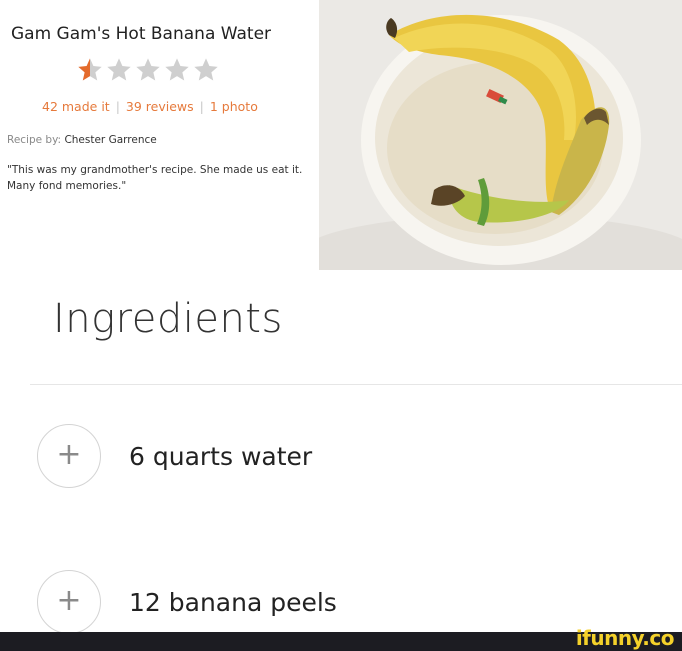  I want to click on recipe-author: Recipe by: Chester Garrence, so click(82, 140).